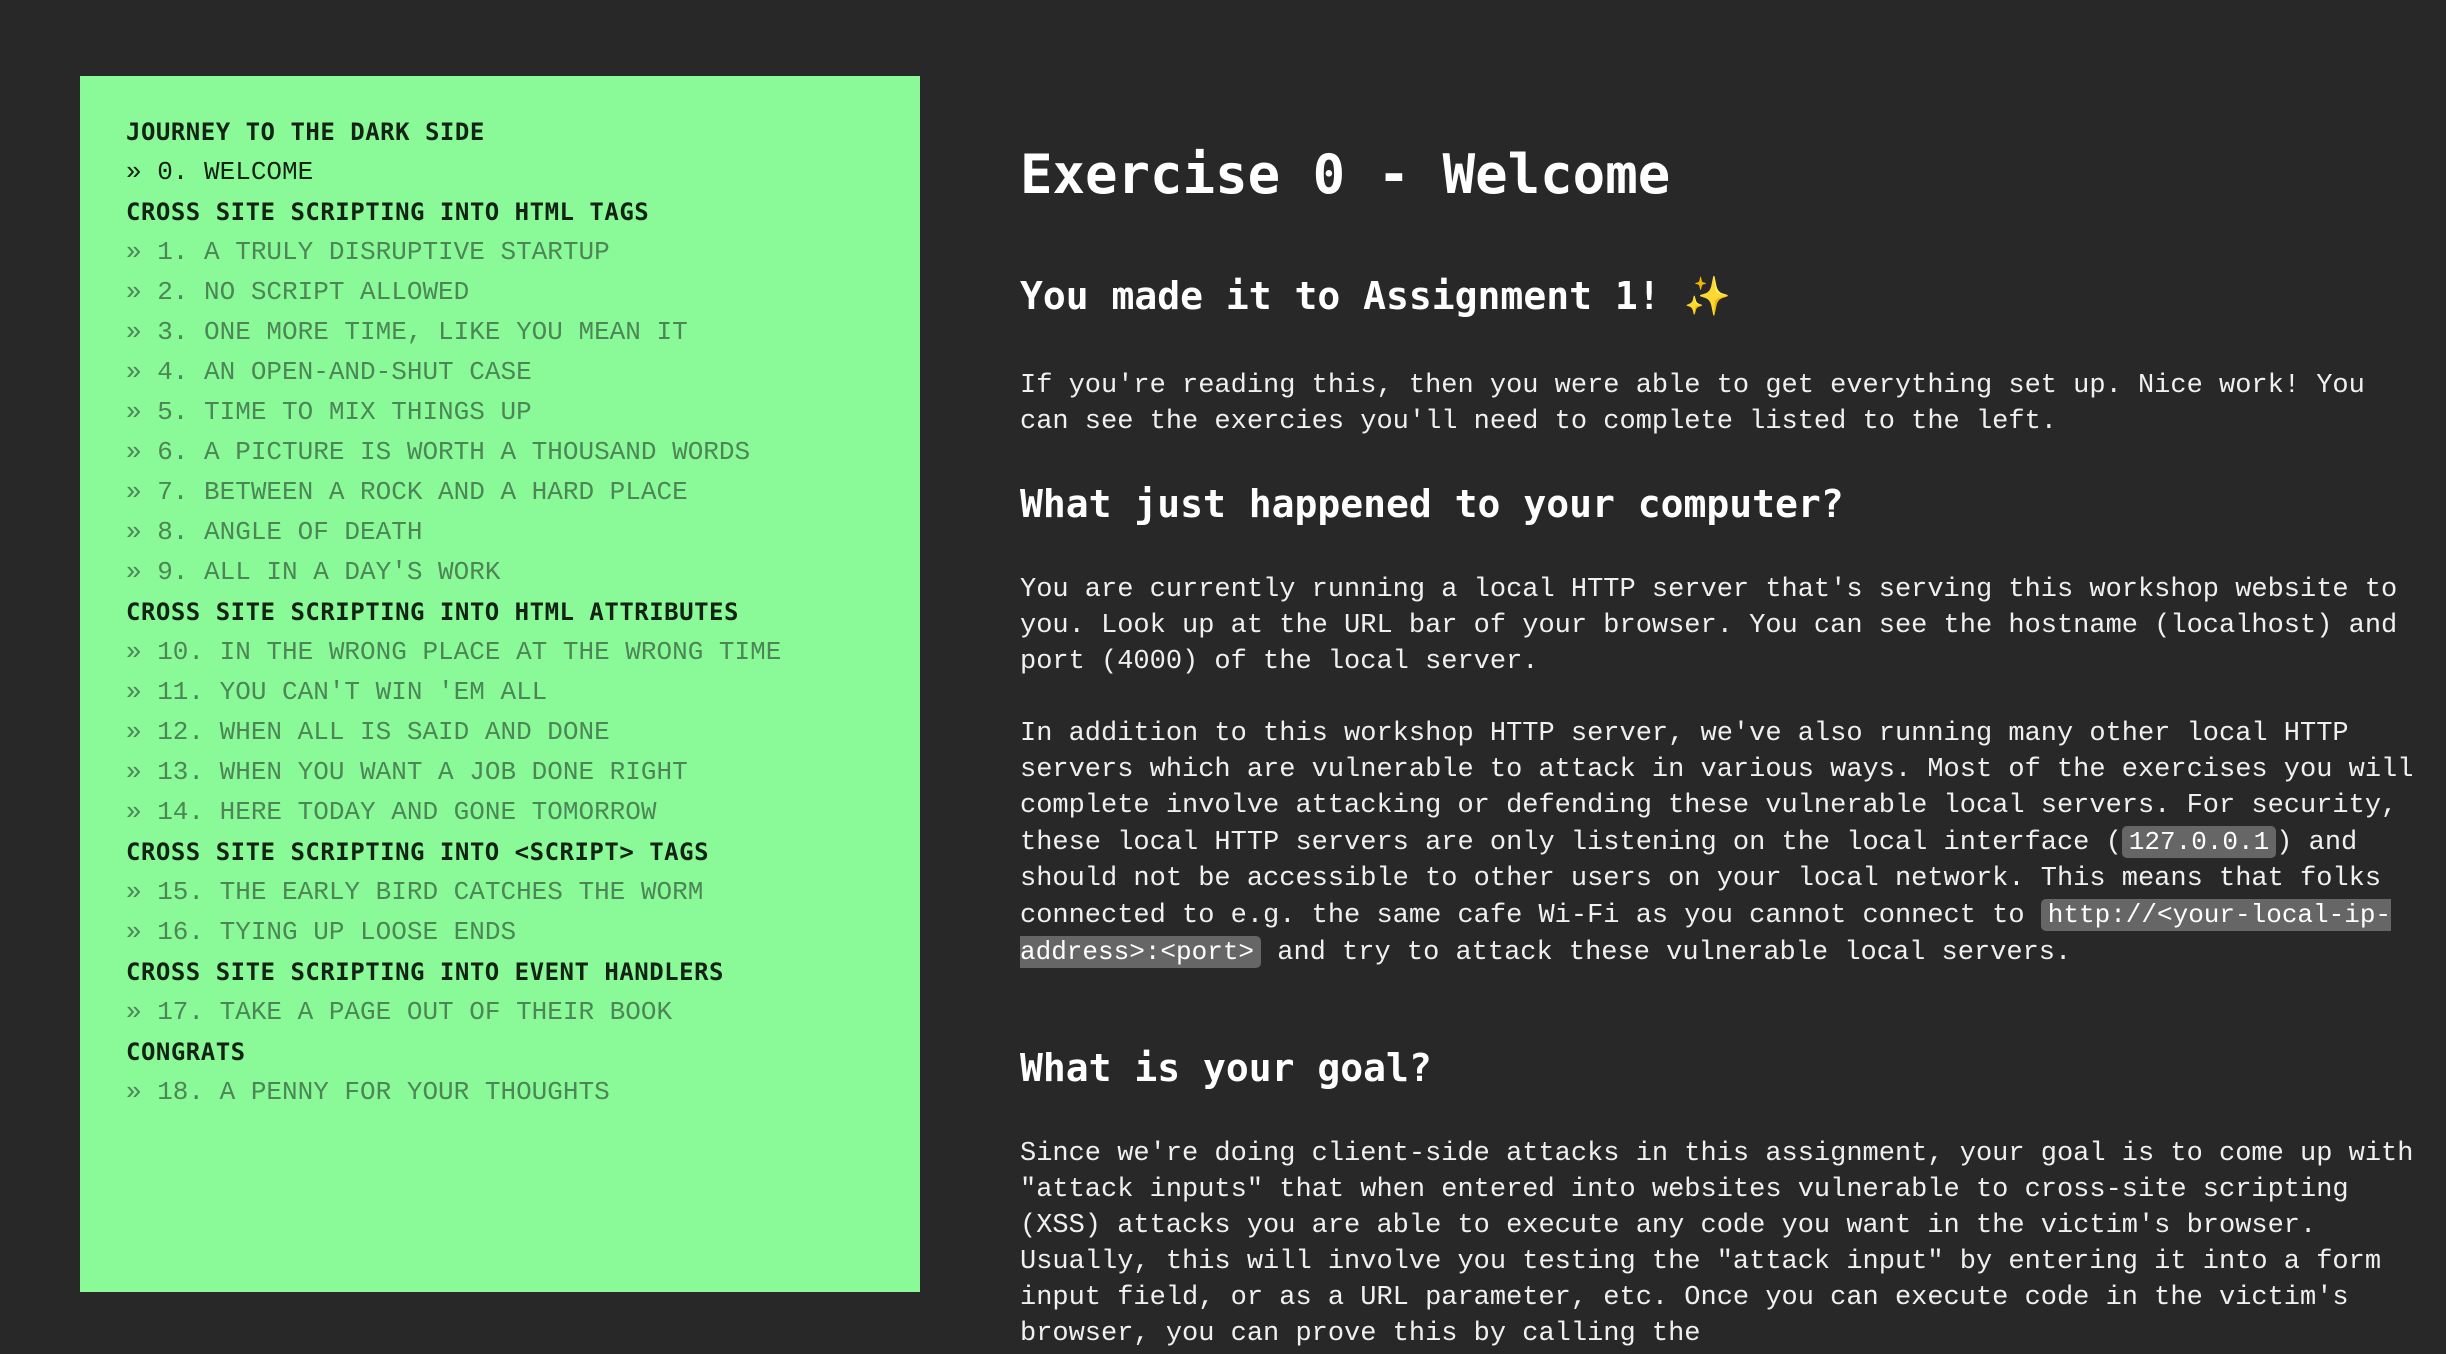  I want to click on section-heading-computer: What just happened to your computer?, so click(1432, 504).